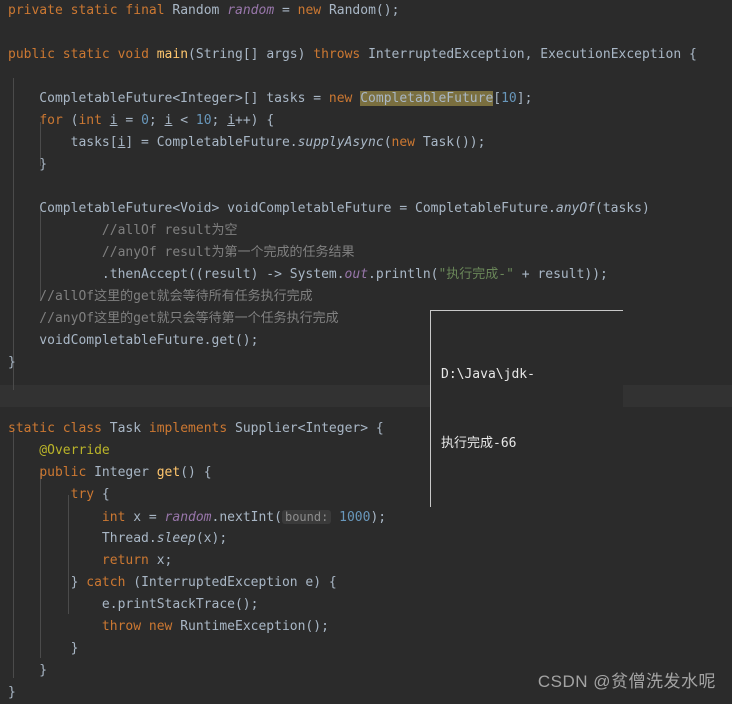 Image resolution: width=732 pixels, height=704 pixels. Describe the element at coordinates (337, 54) in the screenshot. I see `code-token-kw: throws` at that location.